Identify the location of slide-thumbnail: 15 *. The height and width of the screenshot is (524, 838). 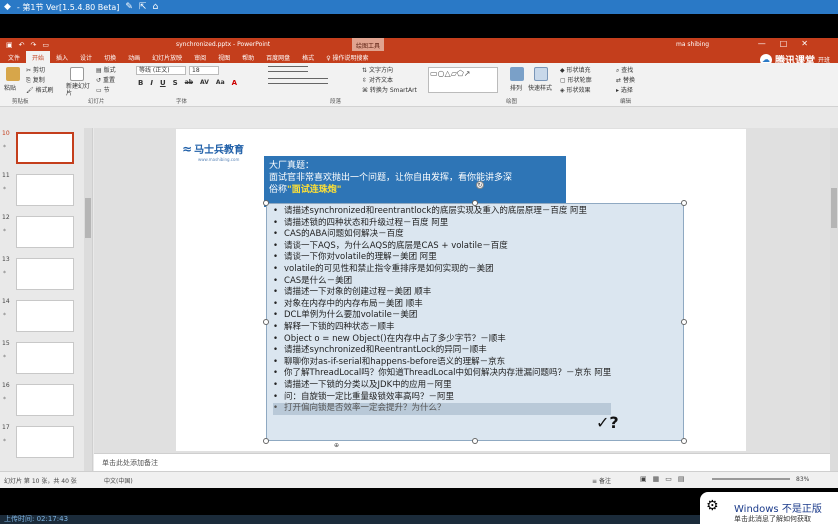
(46, 358).